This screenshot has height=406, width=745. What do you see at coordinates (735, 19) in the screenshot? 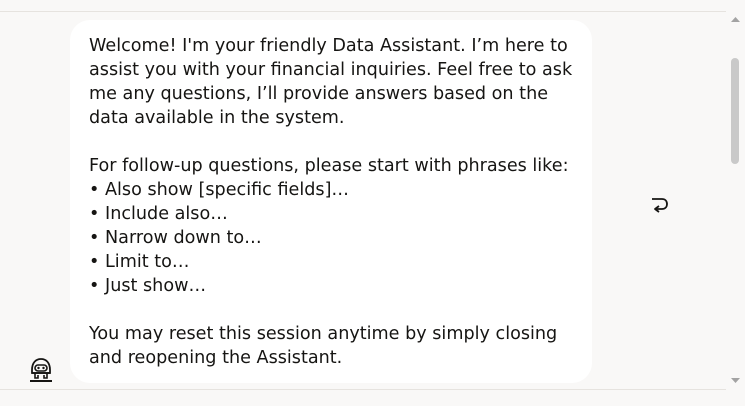
I see `scroll-up-arrow-icon` at bounding box center [735, 19].